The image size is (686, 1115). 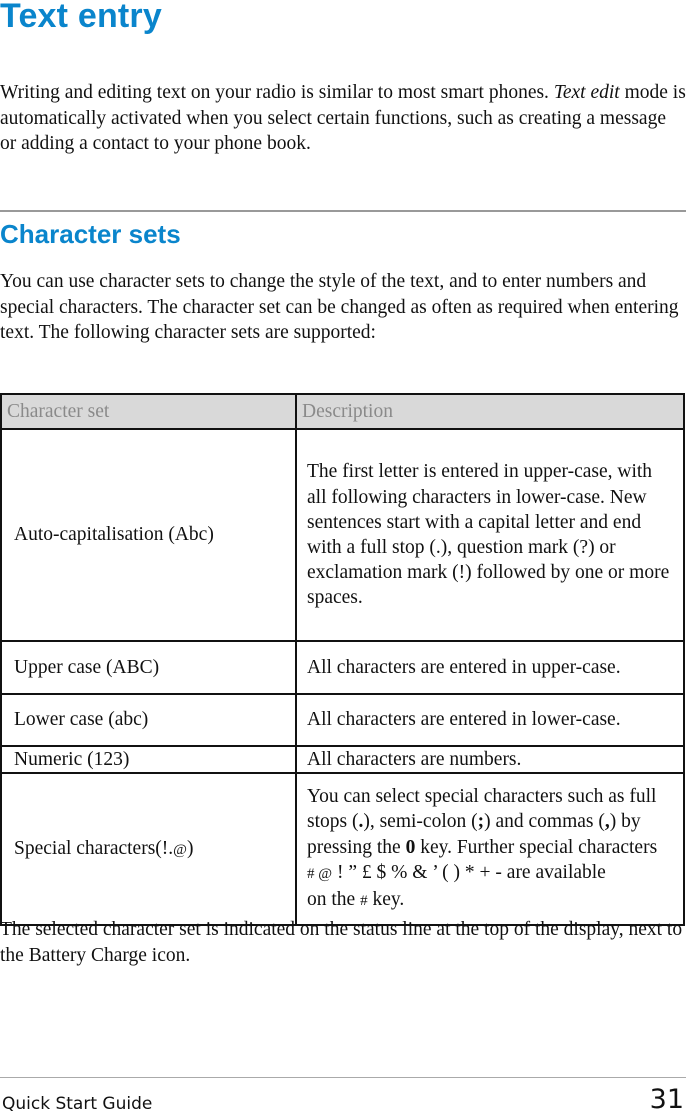 I want to click on header-character-set: Character set, so click(x=148, y=411).